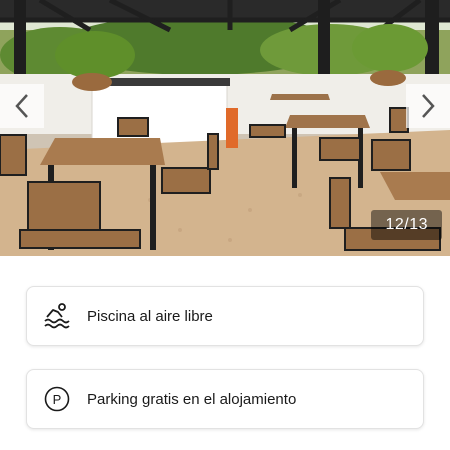  I want to click on parking-icon: P, so click(57, 399).